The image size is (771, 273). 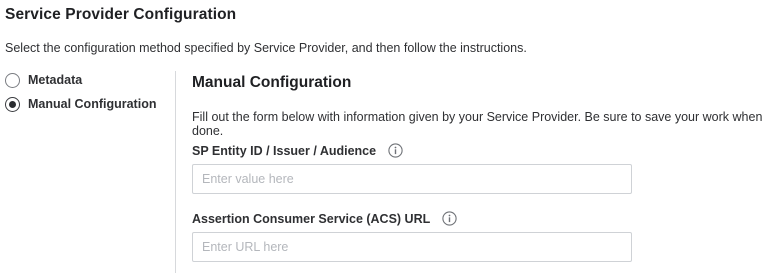 I want to click on configuration-method-radio-group: Metadata Manual Configuration, so click(x=87, y=96).